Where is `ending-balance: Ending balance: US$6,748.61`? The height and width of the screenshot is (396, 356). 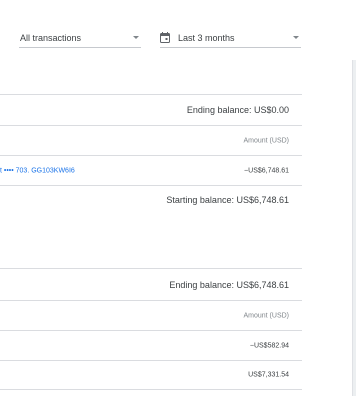
ending-balance: Ending balance: US$6,748.61 is located at coordinates (229, 284).